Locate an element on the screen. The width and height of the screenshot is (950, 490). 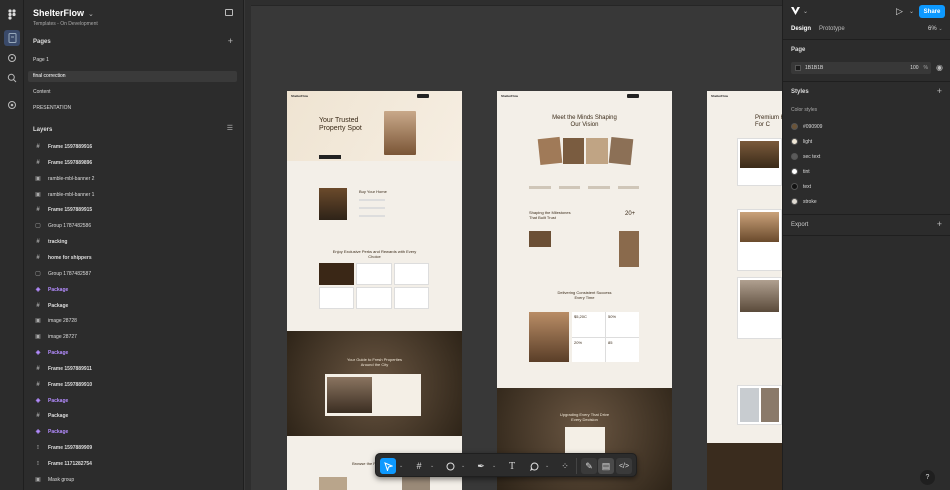
play-icon: ▷ is located at coordinates (899, 11).